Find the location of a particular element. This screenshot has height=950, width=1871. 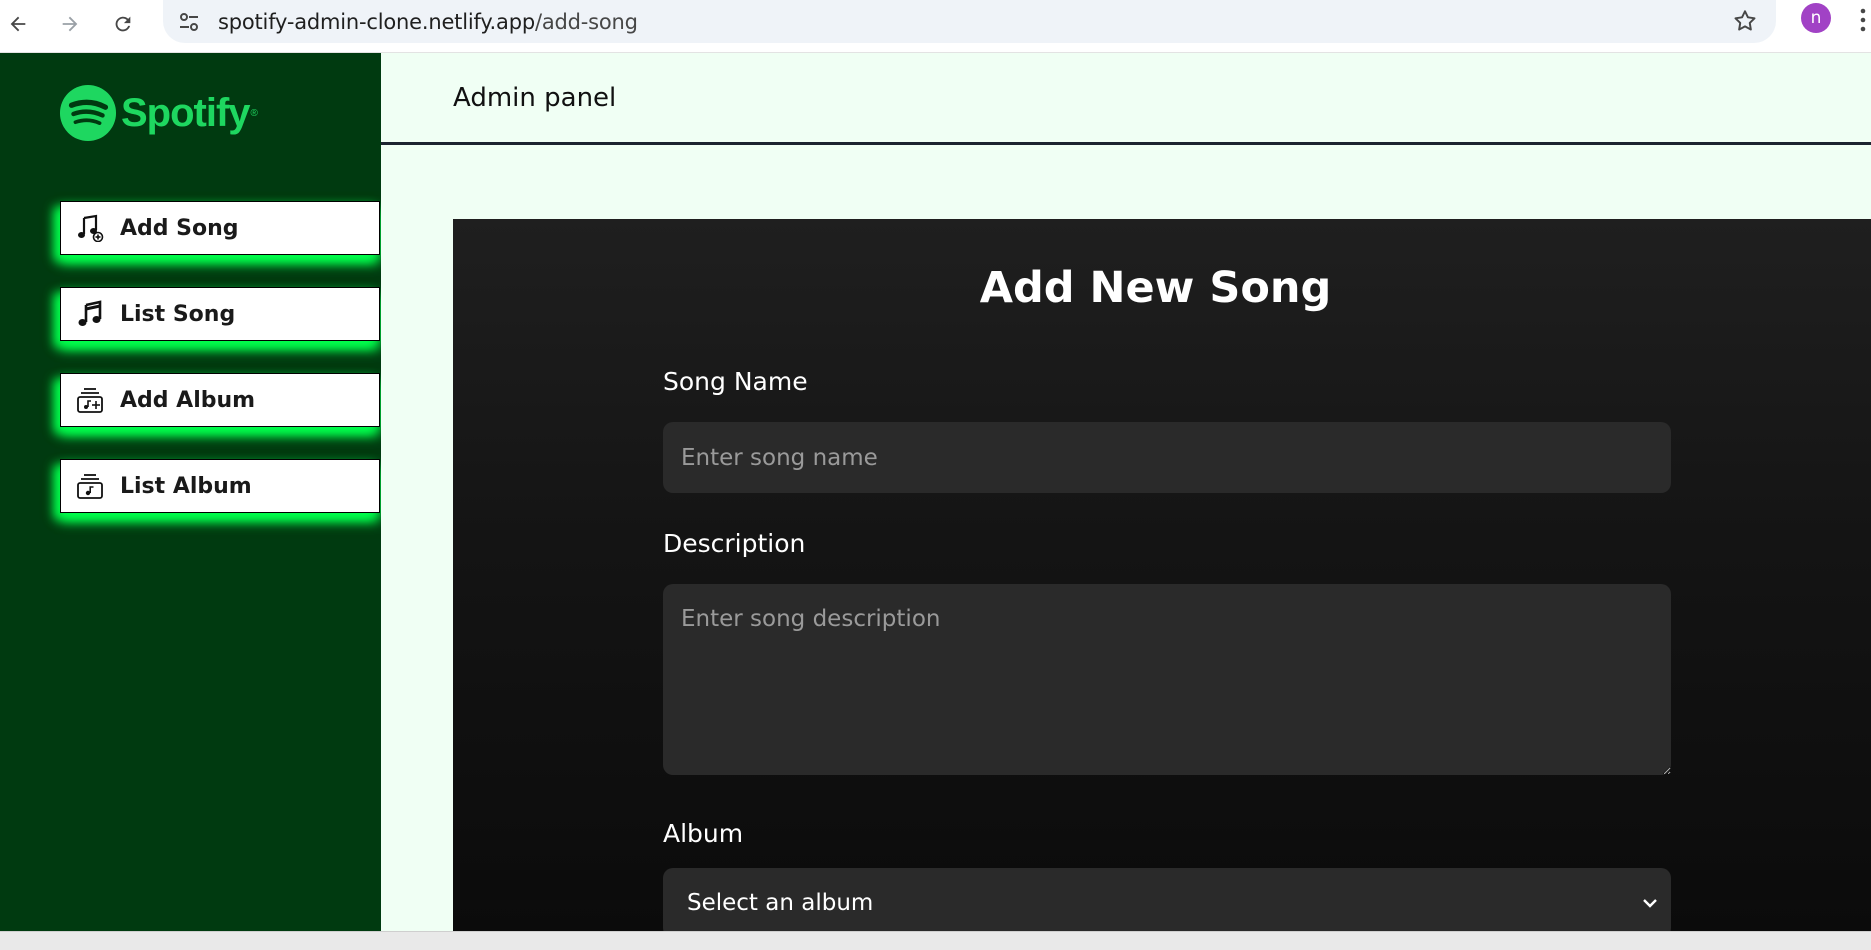

album-add-icon is located at coordinates (90, 400).